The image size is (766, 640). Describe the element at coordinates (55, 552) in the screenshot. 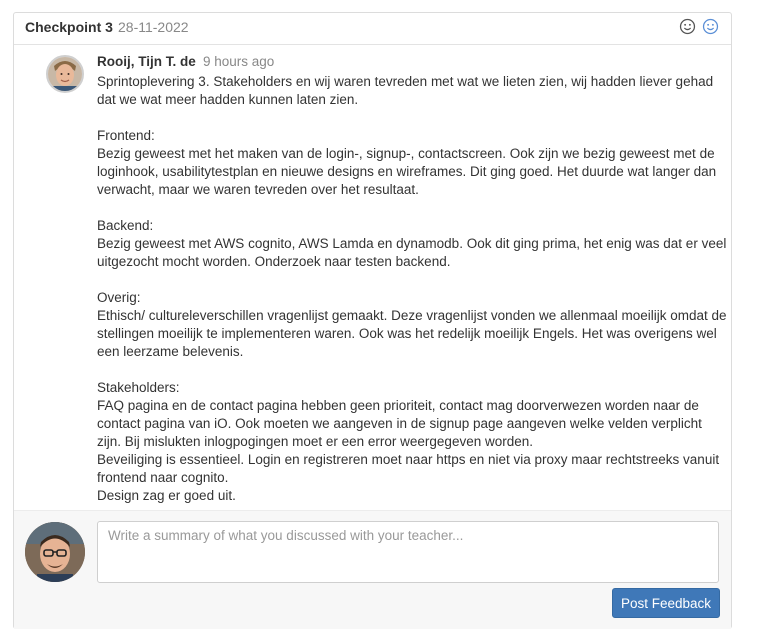

I see `current-user-avatar` at that location.